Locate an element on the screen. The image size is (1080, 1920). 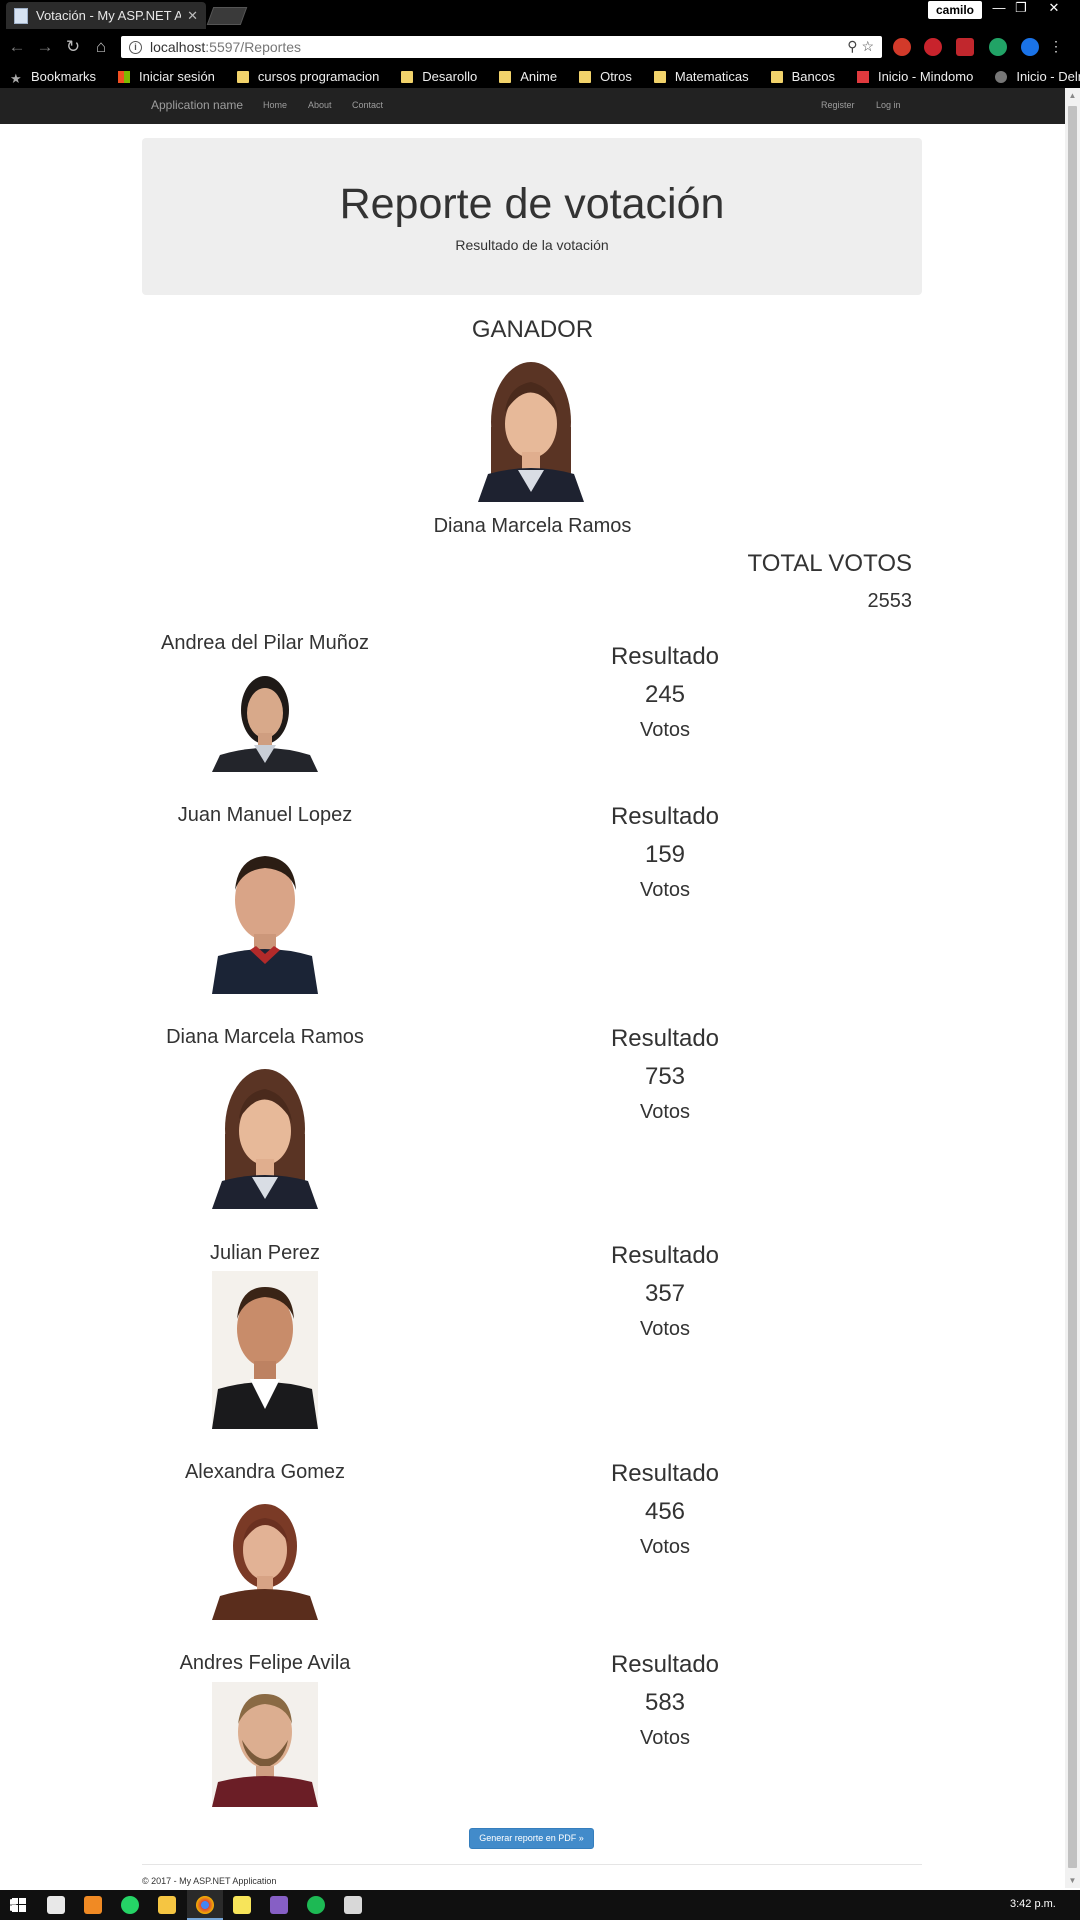
nav-home: Home is located at coordinates (275, 105).